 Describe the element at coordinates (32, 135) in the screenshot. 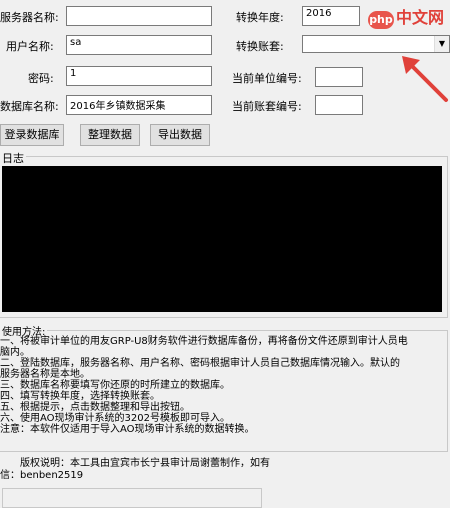

I see `login-database-button: 登录数据库` at that location.